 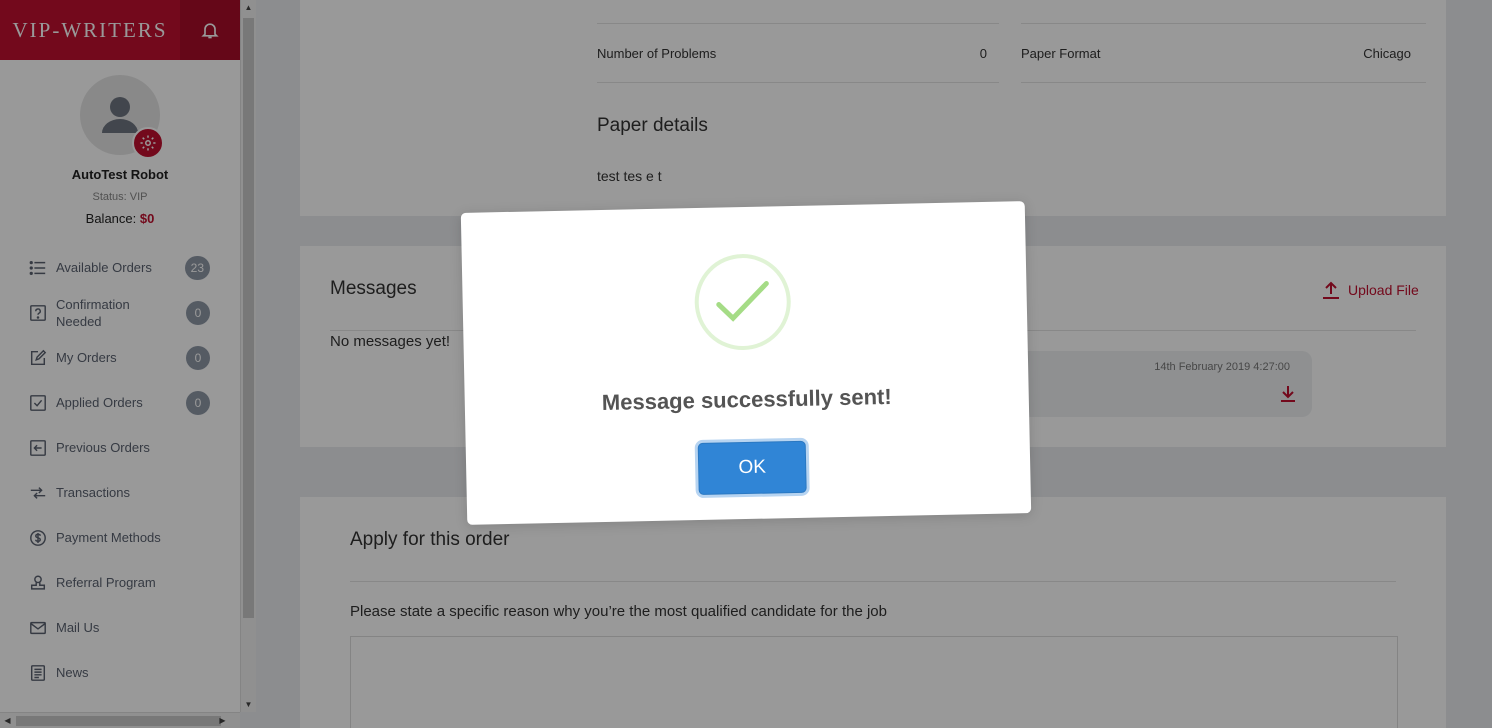 What do you see at coordinates (752, 468) in the screenshot?
I see `ok-button: OK` at bounding box center [752, 468].